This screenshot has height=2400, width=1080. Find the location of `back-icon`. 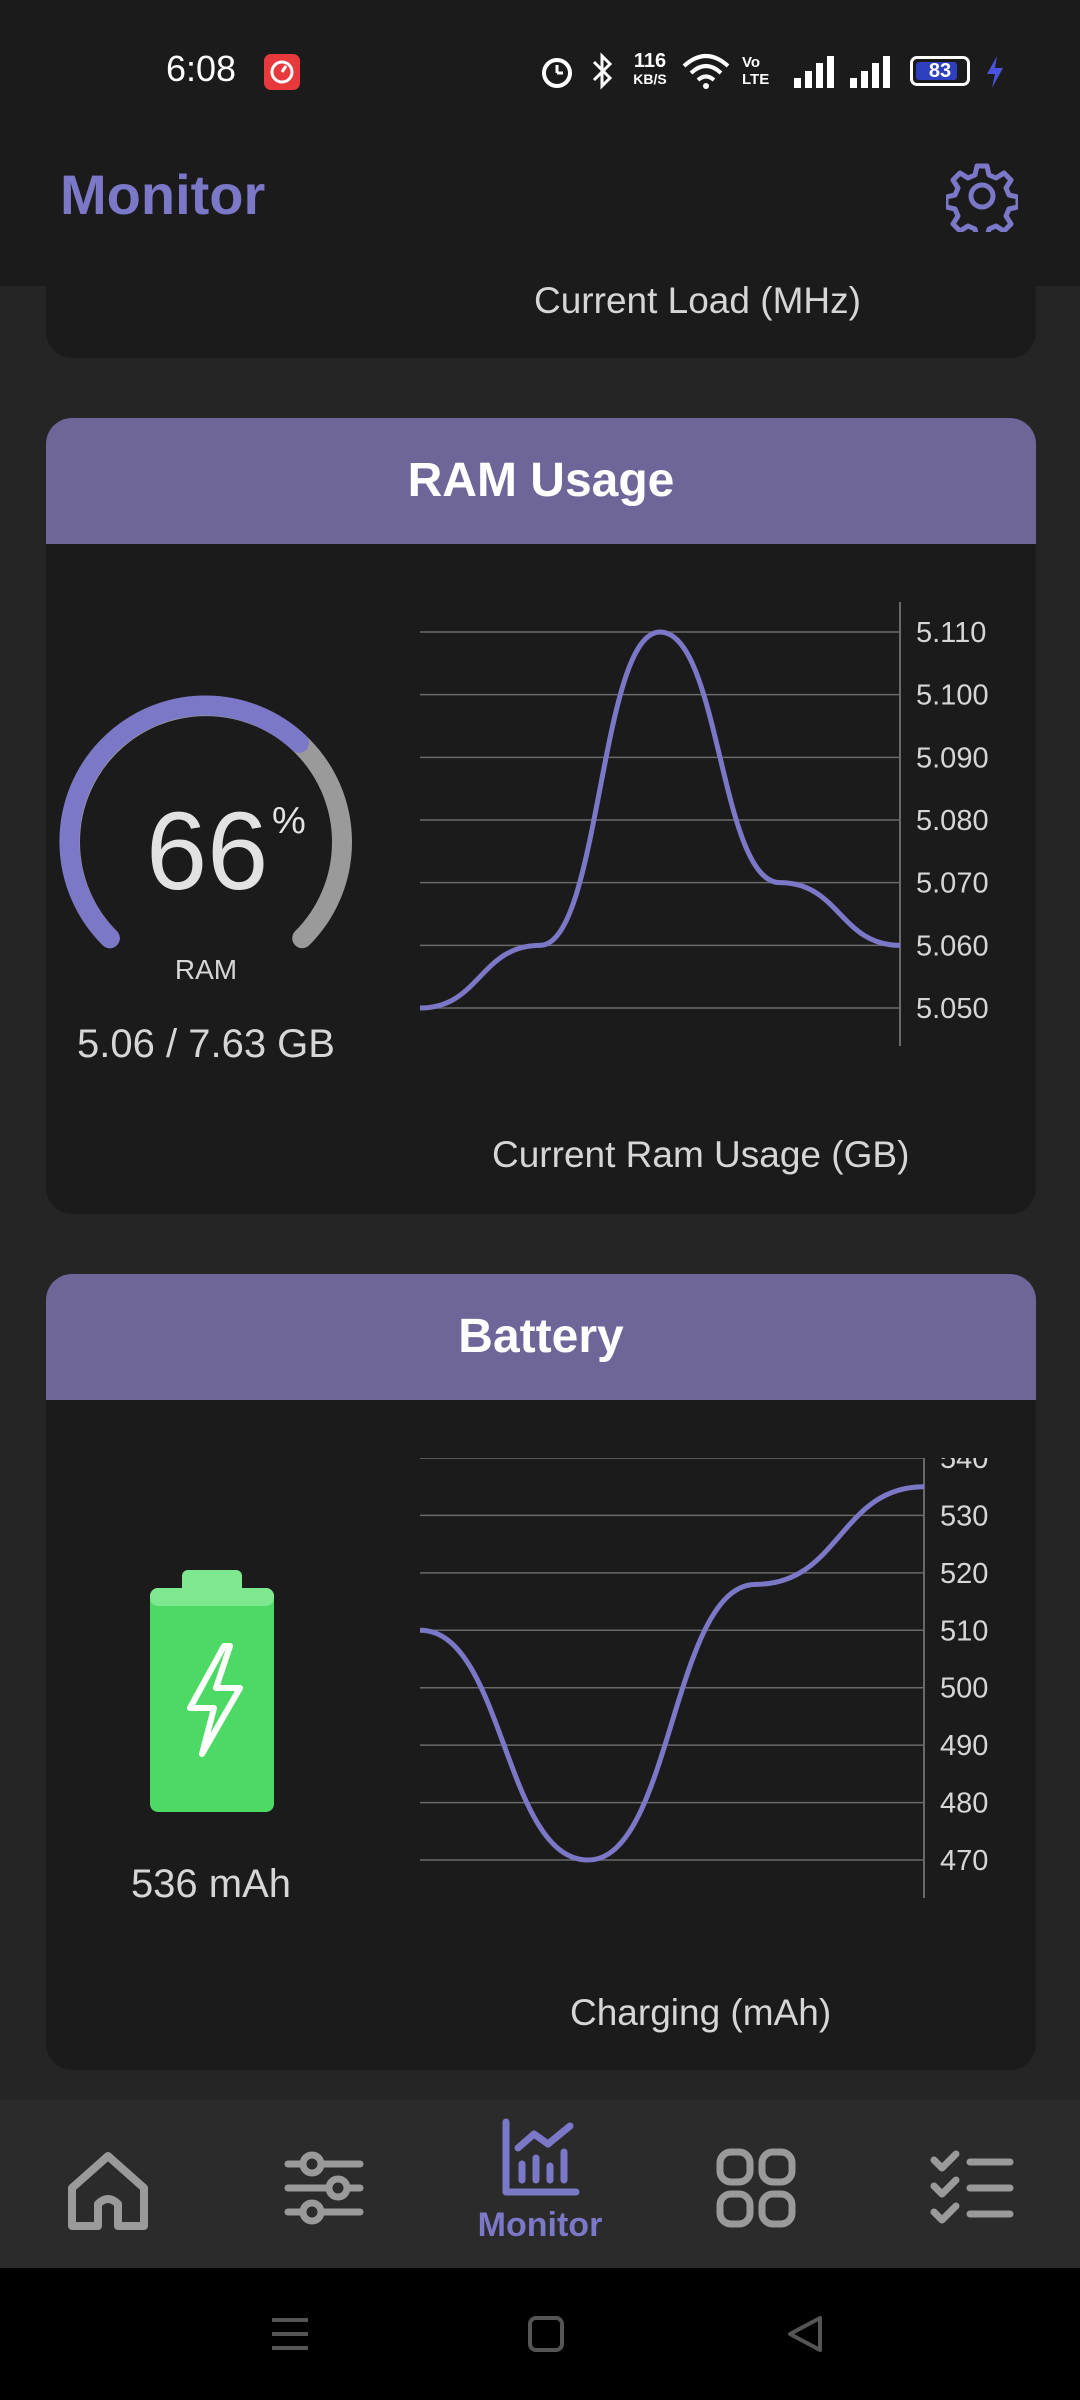

back-icon is located at coordinates (804, 2334).